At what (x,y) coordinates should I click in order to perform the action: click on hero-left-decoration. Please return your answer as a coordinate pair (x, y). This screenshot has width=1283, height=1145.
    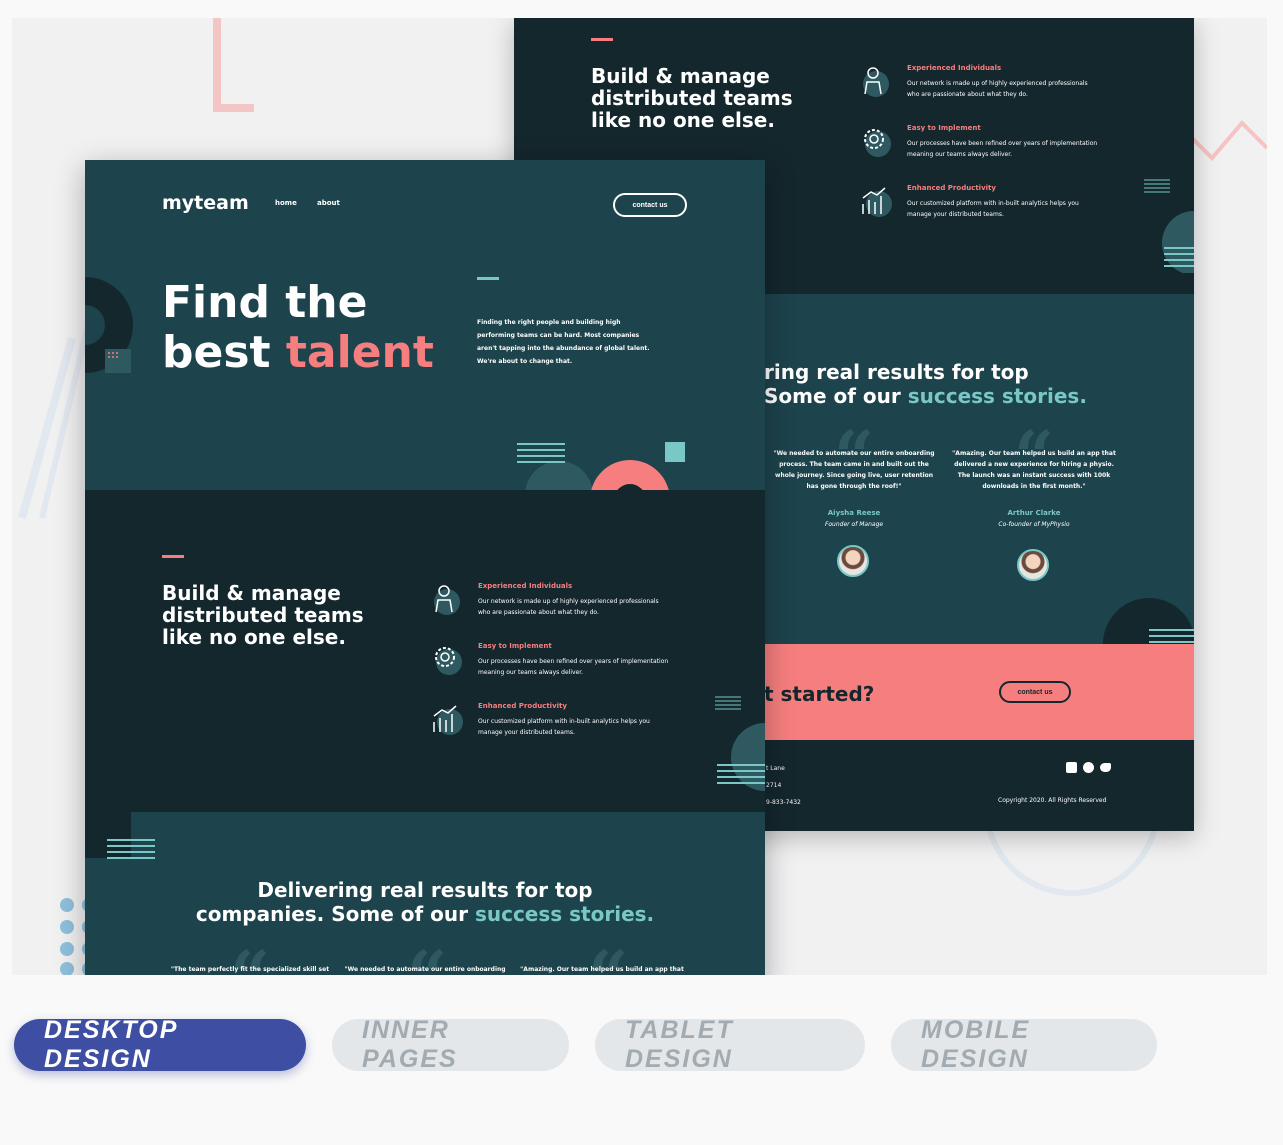
    Looking at the image, I should click on (109, 325).